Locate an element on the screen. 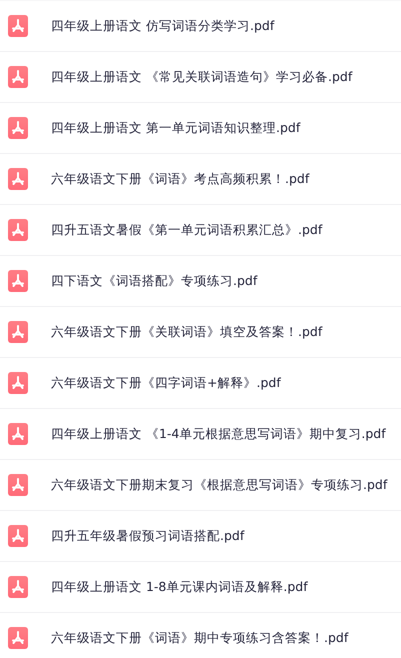  file-name: 六年级语文下册《词语》考点高频积累！.pdf is located at coordinates (180, 179).